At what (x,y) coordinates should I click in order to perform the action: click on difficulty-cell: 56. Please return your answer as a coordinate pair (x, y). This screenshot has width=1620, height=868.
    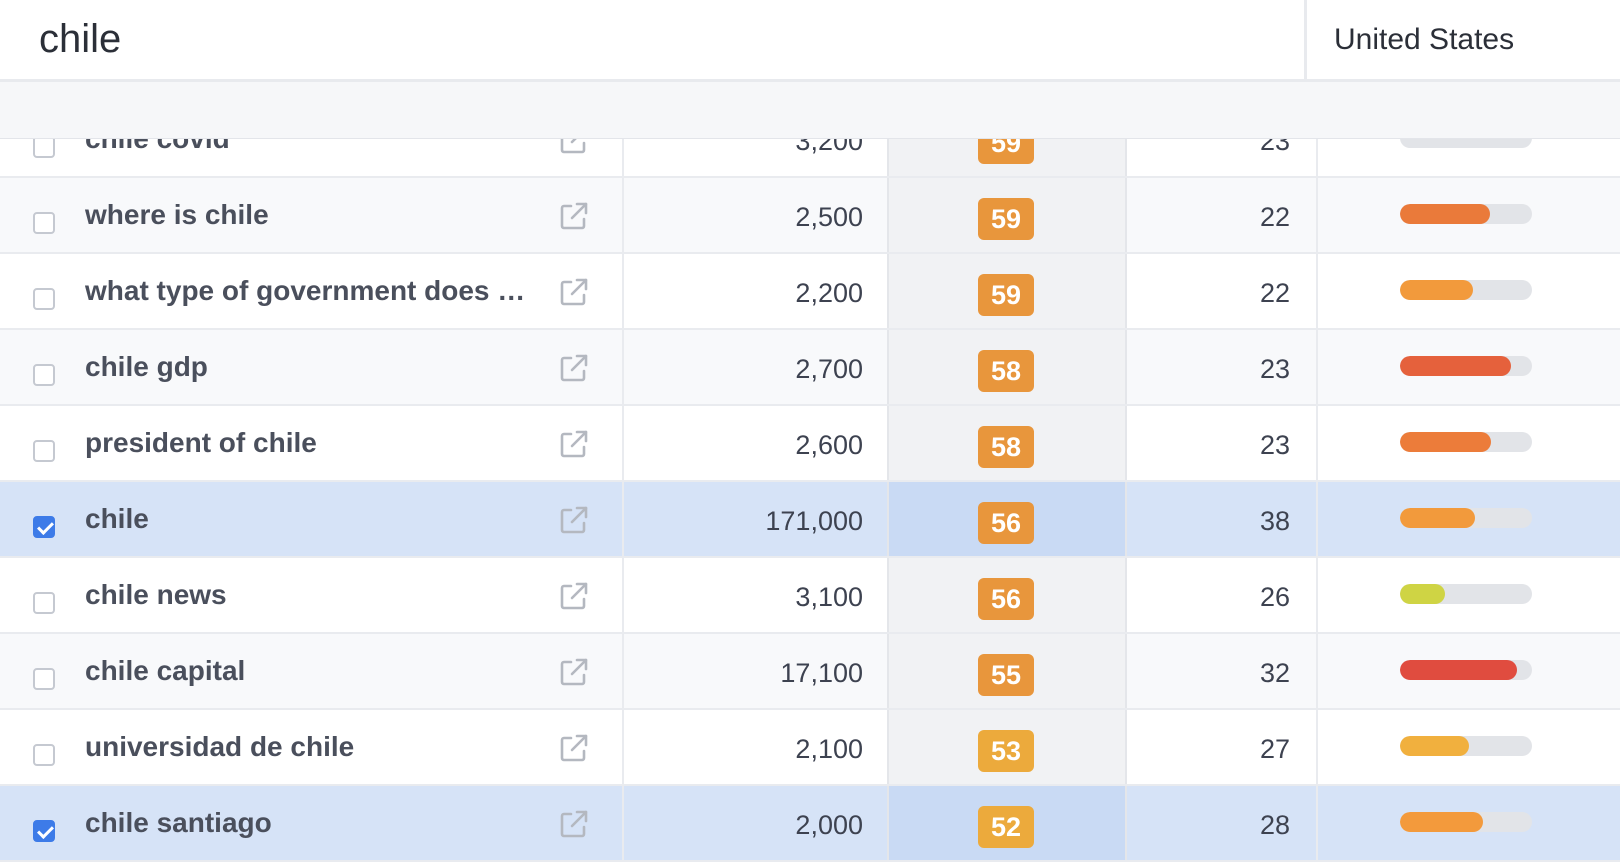
    Looking at the image, I should click on (1007, 519).